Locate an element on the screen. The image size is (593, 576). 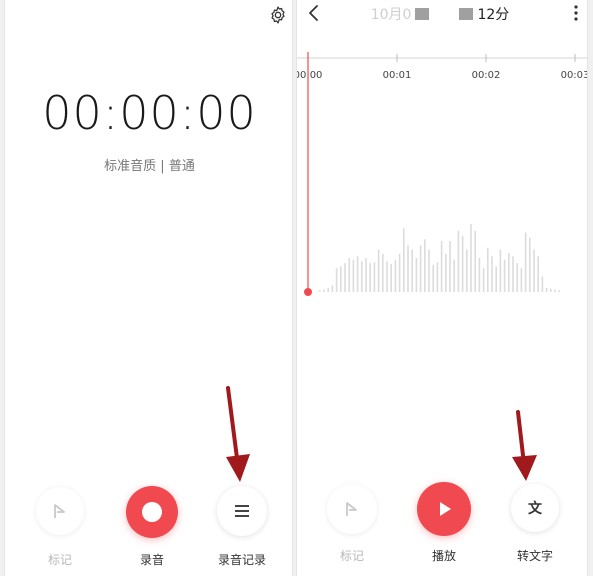
mark-button is located at coordinates (60, 511).